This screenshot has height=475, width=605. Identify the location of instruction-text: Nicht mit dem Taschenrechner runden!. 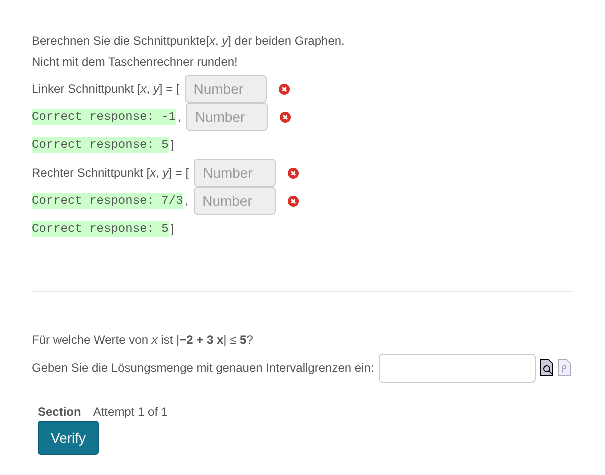
(135, 62).